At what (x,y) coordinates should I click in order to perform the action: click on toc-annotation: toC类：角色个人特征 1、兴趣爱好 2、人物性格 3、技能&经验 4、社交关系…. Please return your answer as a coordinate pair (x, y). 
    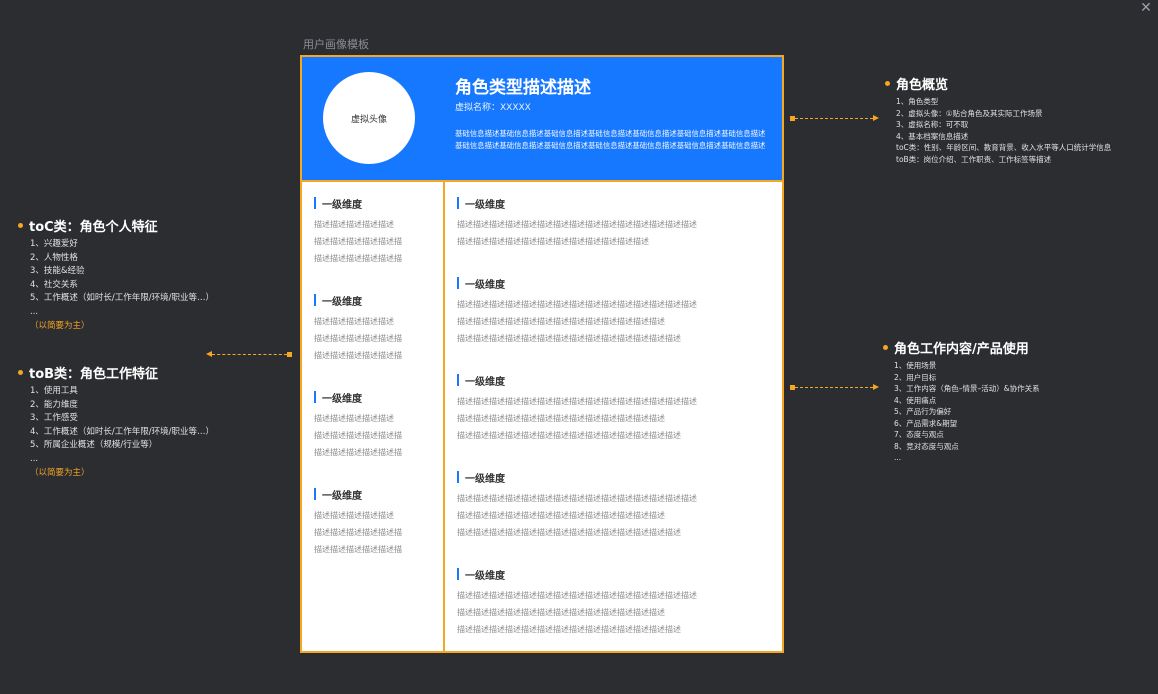
    Looking at the image, I should click on (116, 274).